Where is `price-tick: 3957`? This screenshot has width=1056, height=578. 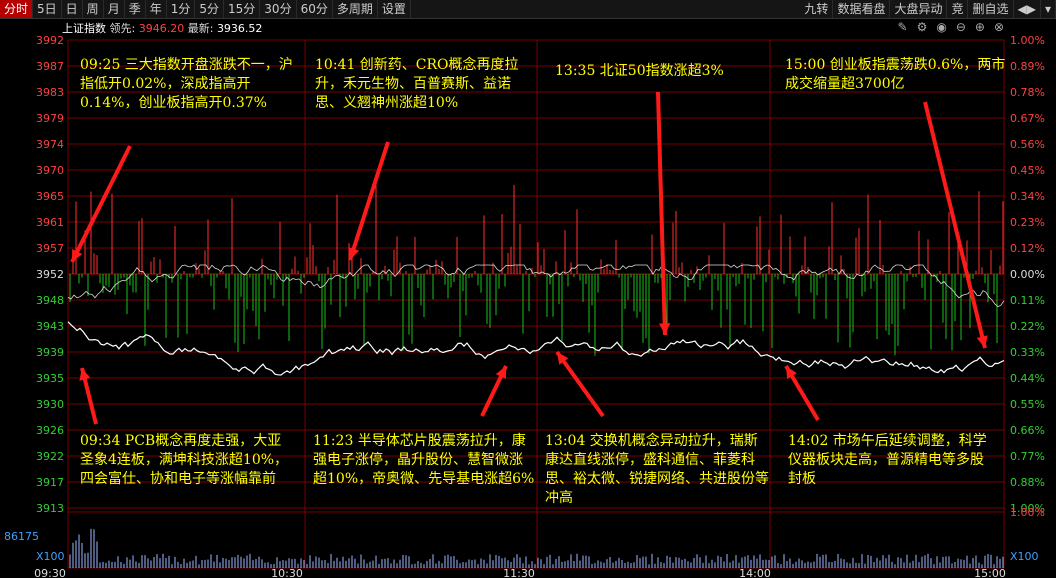
price-tick: 3957 is located at coordinates (50, 248).